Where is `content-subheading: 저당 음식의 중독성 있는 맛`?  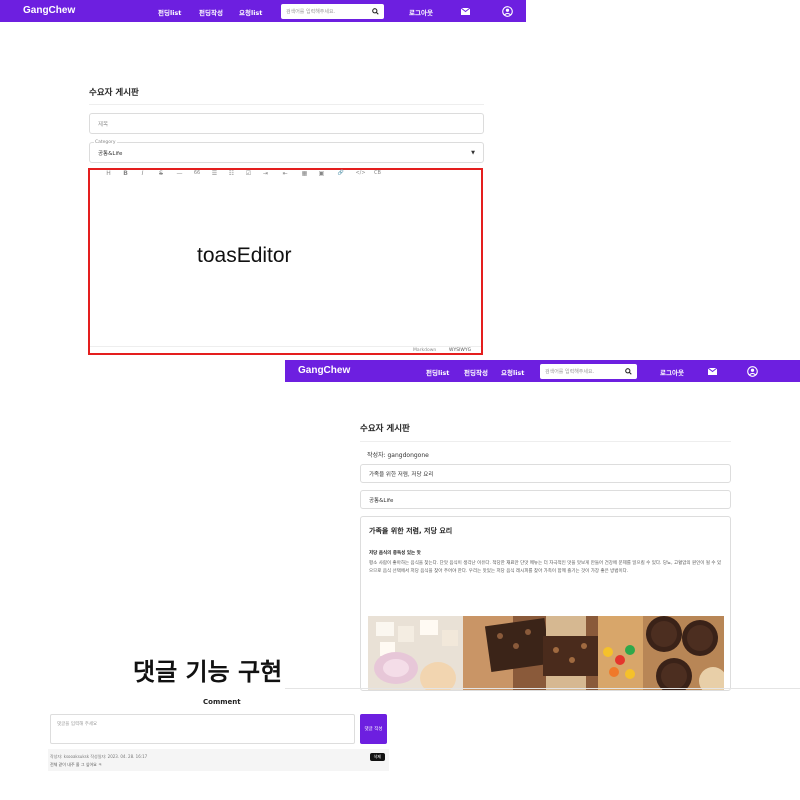
content-subheading: 저당 음식의 중독성 있는 맛 is located at coordinates (395, 553).